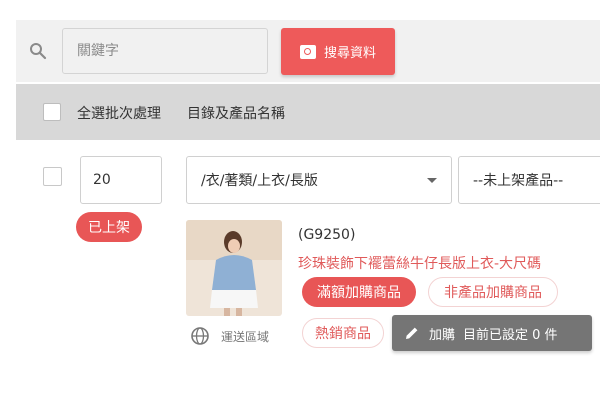 This screenshot has width=600, height=400. What do you see at coordinates (518, 181) in the screenshot?
I see `listing-filter-value: --未上架產品--` at bounding box center [518, 181].